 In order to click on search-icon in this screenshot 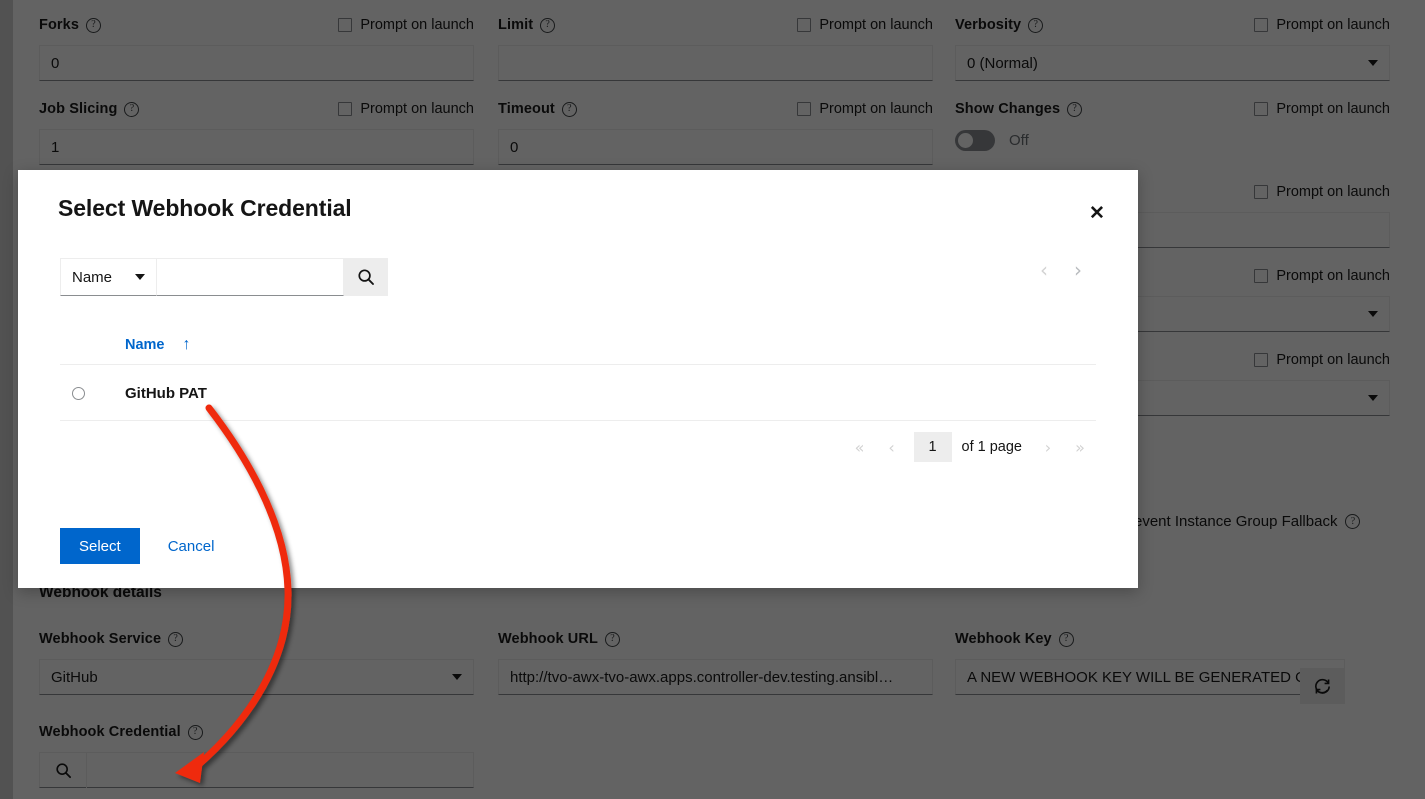, I will do `click(366, 277)`.